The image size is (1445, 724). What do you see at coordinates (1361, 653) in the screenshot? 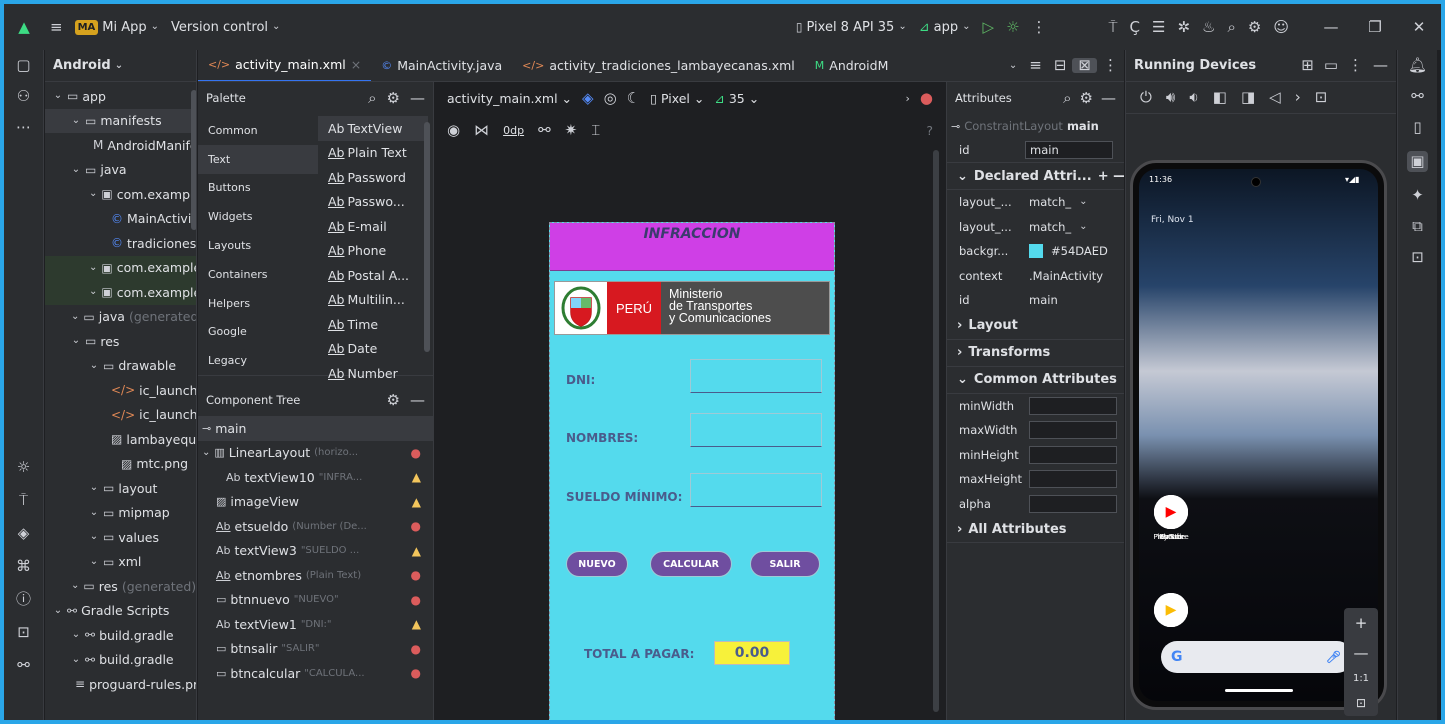
I see `zoom-out-icon: —` at bounding box center [1361, 653].